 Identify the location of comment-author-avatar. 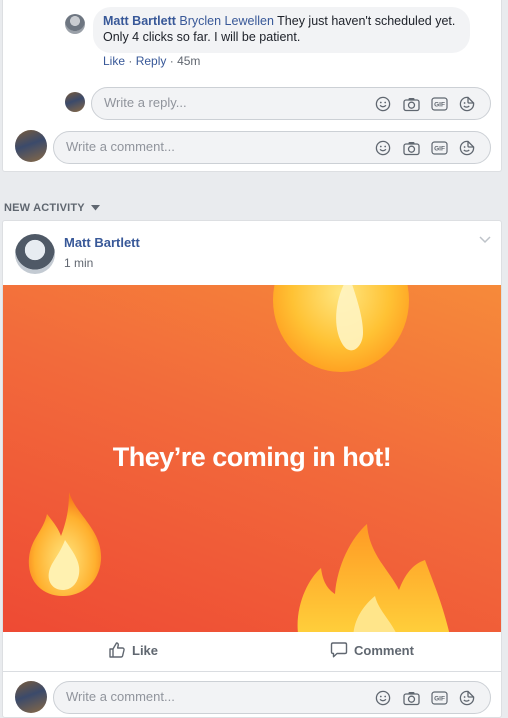
(75, 24).